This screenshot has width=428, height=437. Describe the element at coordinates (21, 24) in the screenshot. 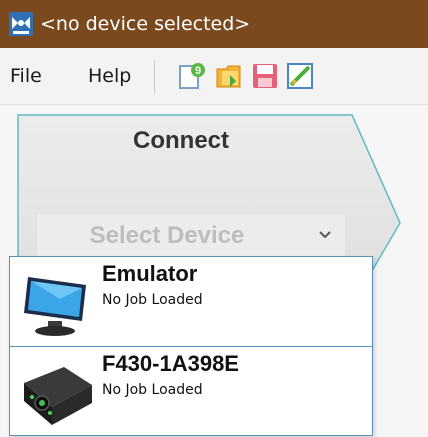

I see `app-logo-icon` at that location.